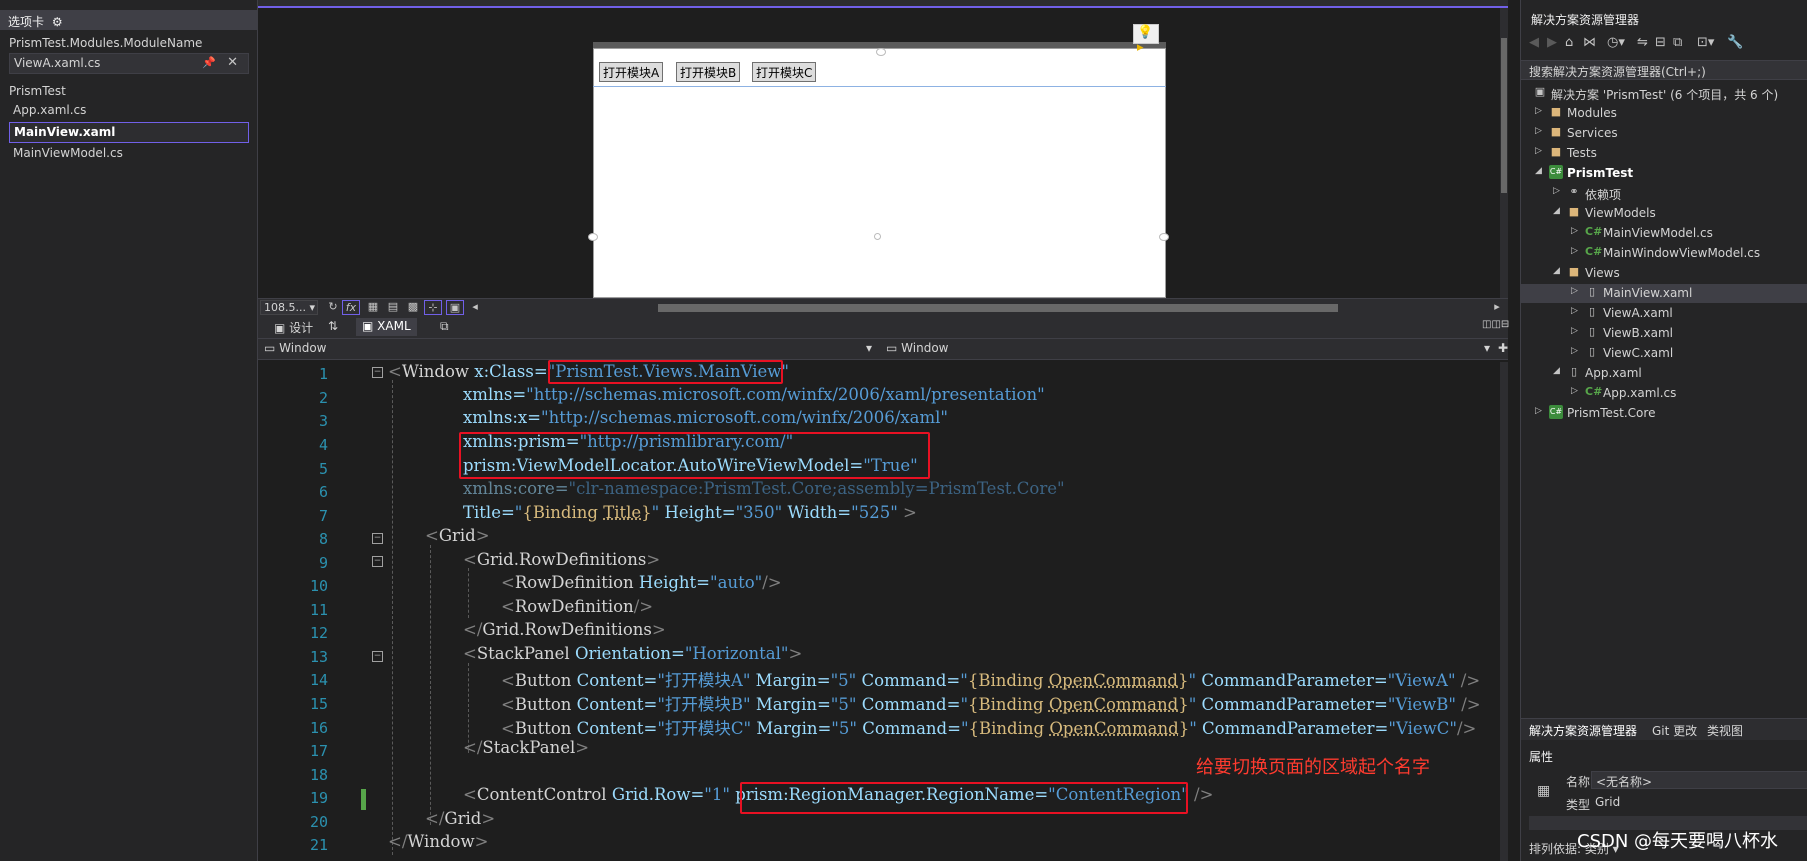 The width and height of the screenshot is (1807, 861). I want to click on wrench-icon: 🔧, so click(1735, 42).